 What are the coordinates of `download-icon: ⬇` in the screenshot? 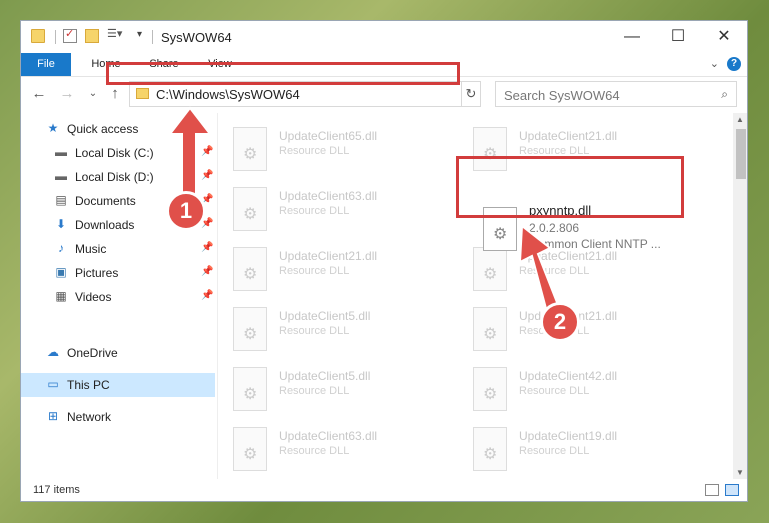 It's located at (61, 224).